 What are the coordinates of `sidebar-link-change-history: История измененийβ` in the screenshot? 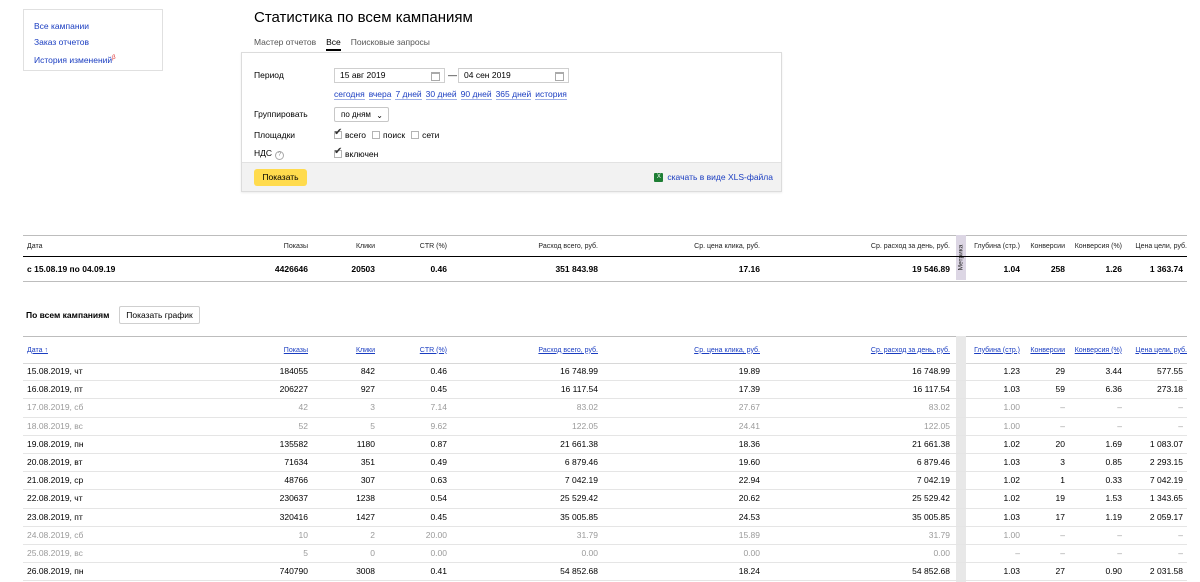 It's located at (93, 59).